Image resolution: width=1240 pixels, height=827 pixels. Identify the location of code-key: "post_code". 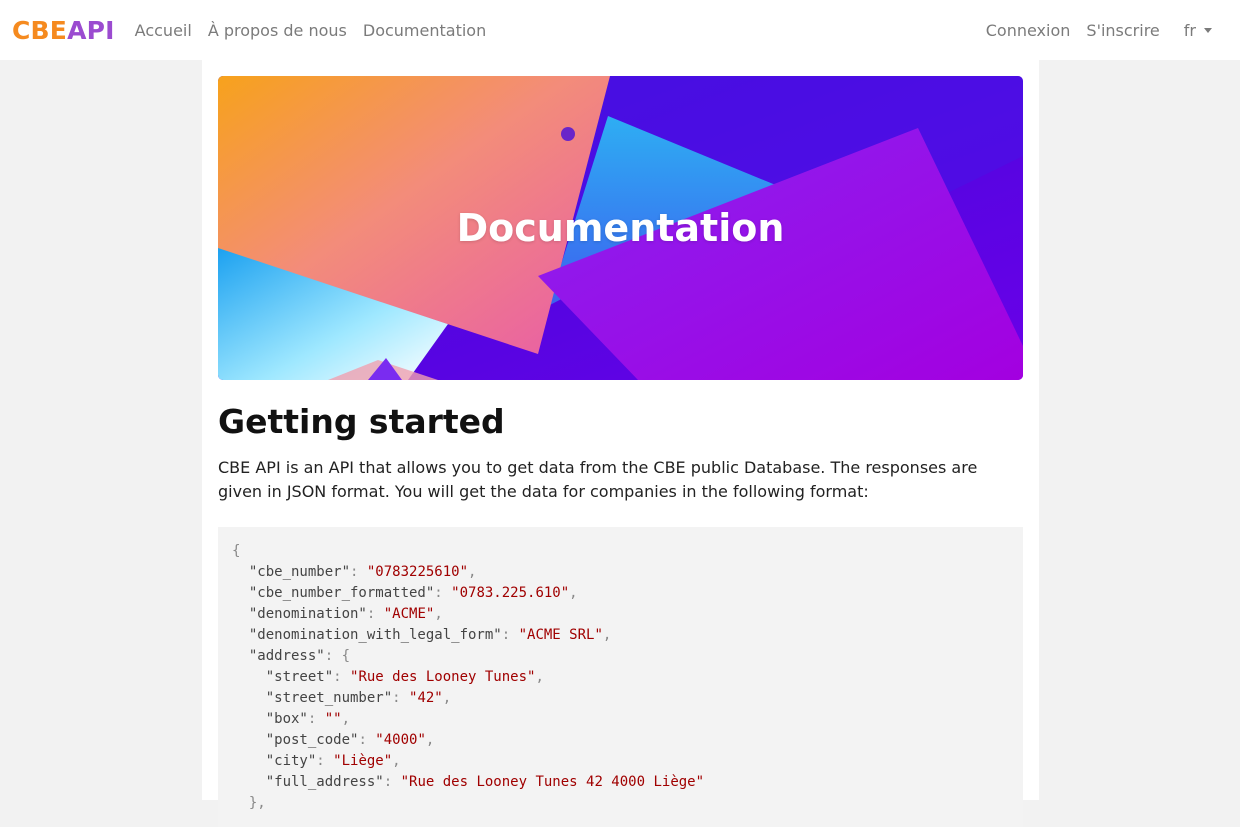
(312, 740).